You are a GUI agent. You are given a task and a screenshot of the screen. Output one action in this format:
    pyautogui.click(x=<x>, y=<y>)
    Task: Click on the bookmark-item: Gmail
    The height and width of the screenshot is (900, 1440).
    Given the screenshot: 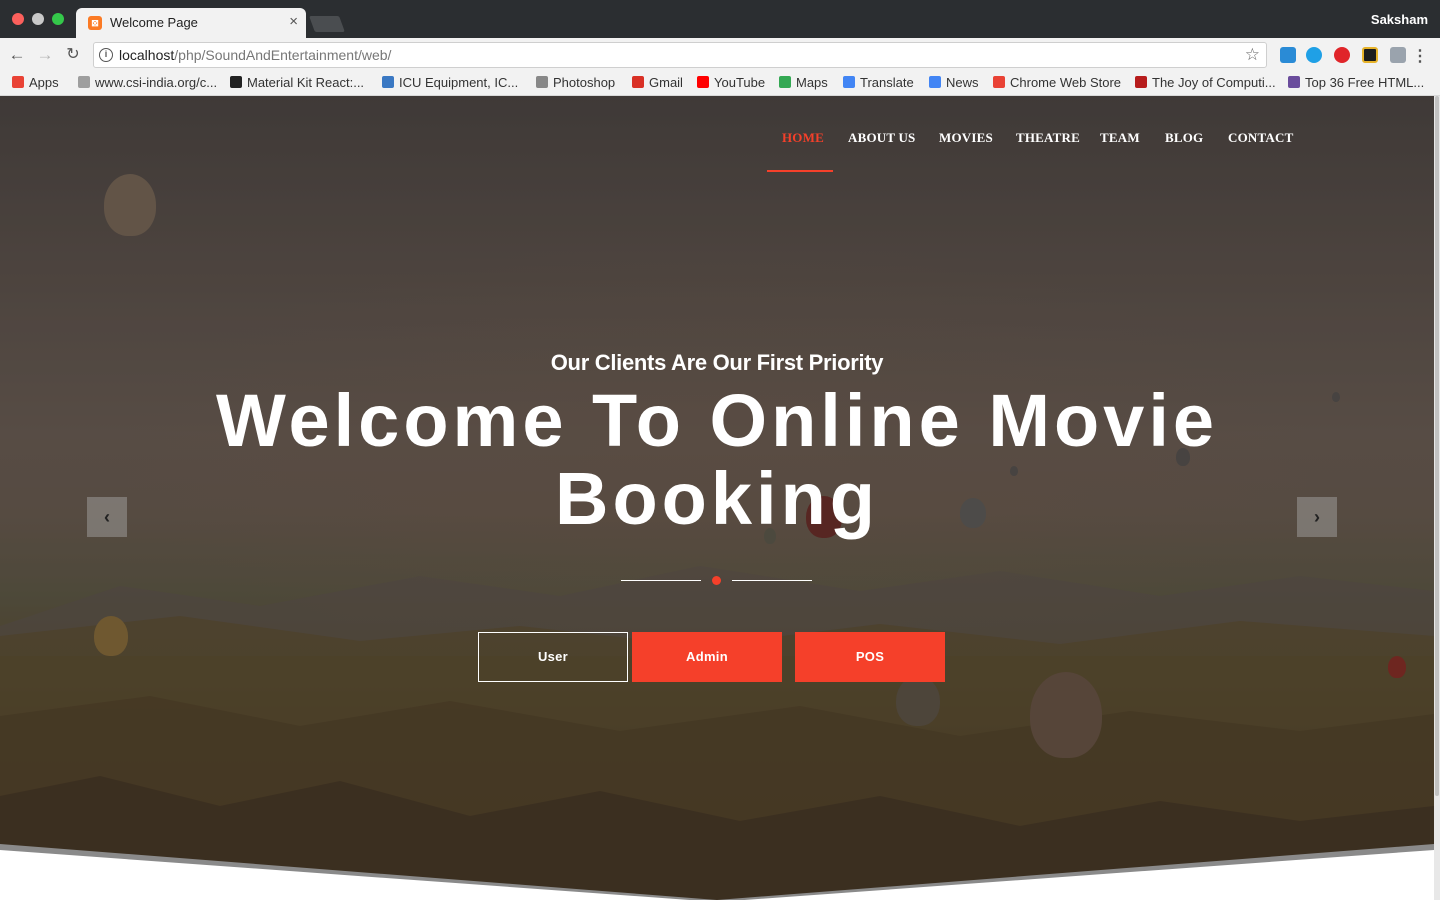 What is the action you would take?
    pyautogui.click(x=657, y=82)
    